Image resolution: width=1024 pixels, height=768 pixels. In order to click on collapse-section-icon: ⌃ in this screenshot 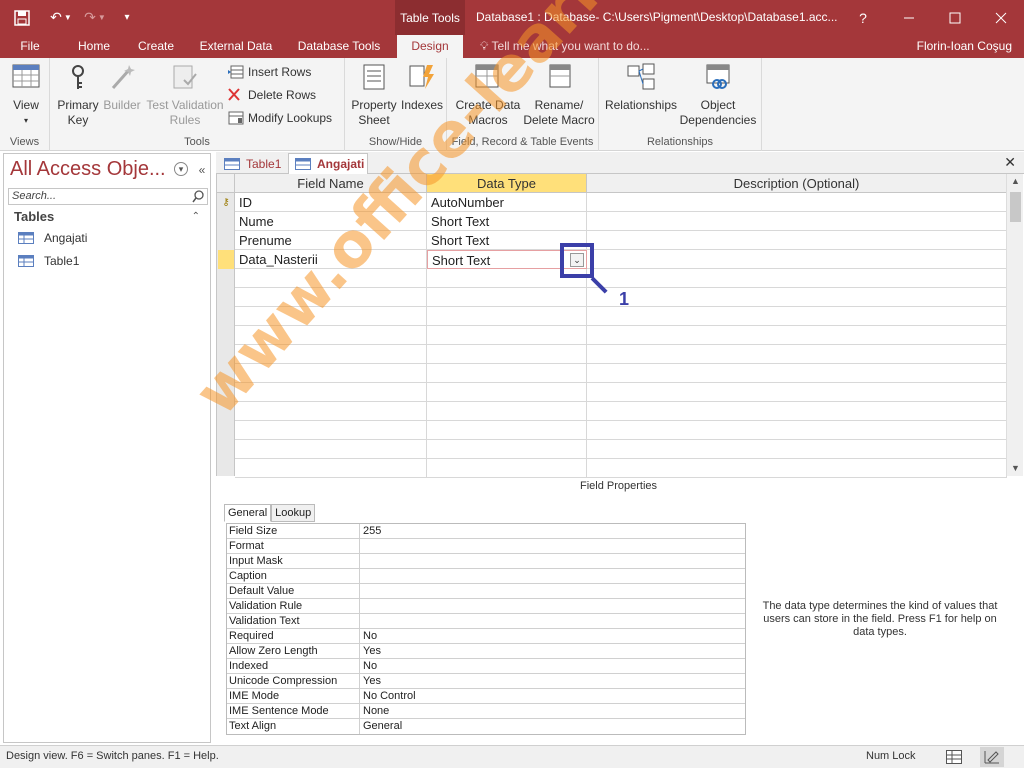, I will do `click(196, 216)`.